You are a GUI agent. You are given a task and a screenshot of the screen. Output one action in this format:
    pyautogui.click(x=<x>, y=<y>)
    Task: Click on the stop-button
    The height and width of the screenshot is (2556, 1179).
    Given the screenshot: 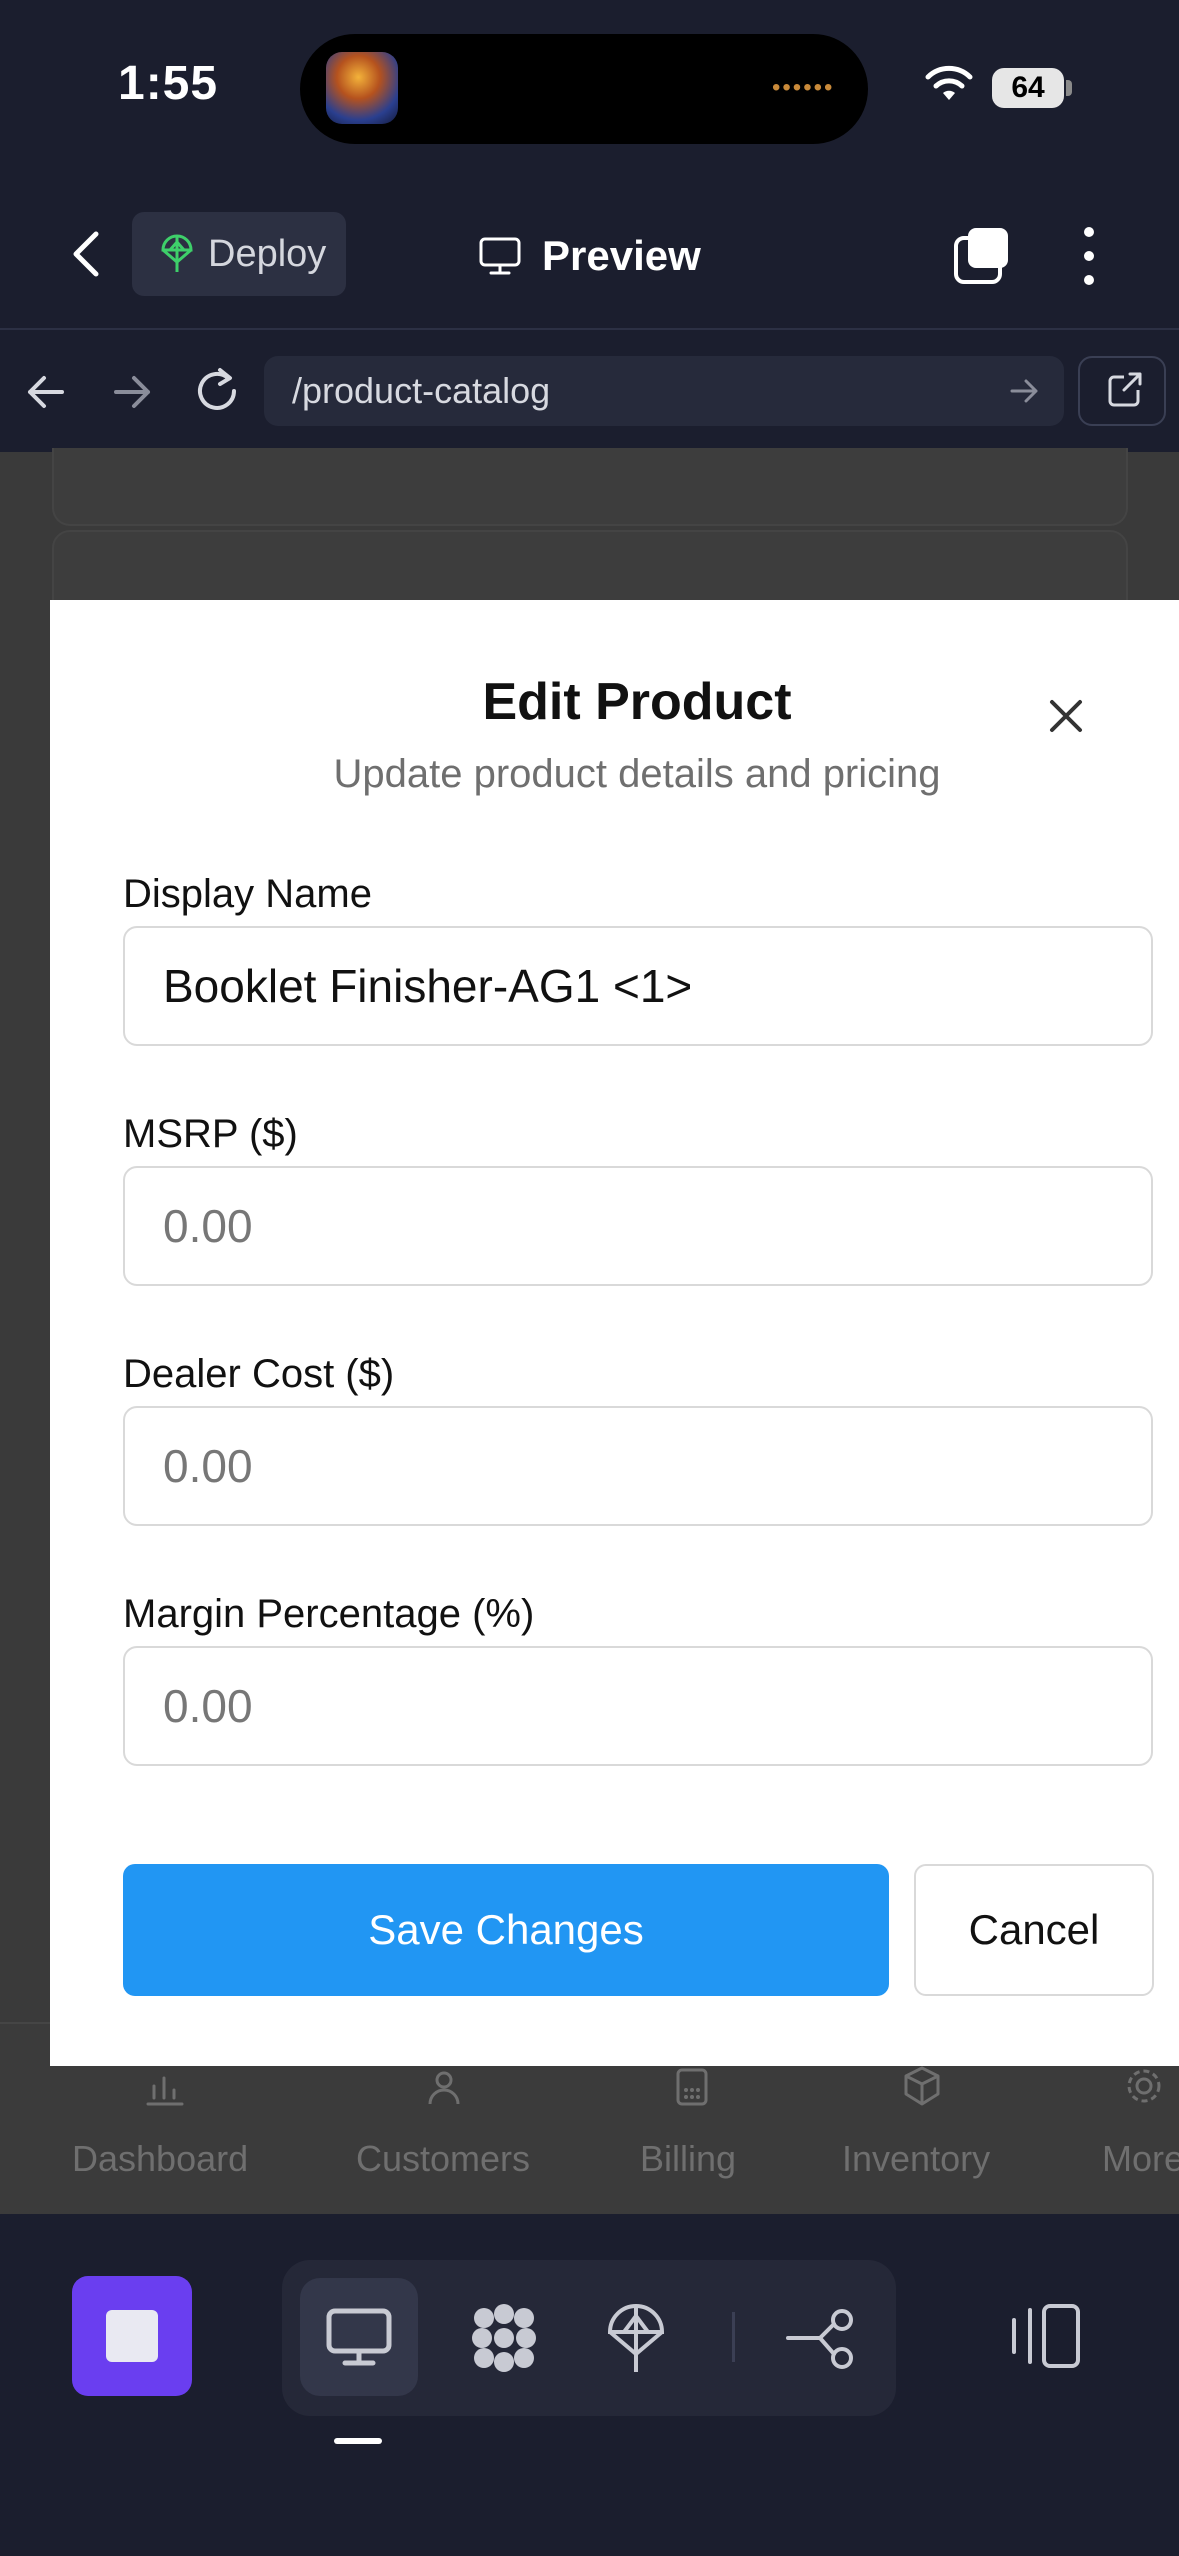 What is the action you would take?
    pyautogui.click(x=132, y=2336)
    